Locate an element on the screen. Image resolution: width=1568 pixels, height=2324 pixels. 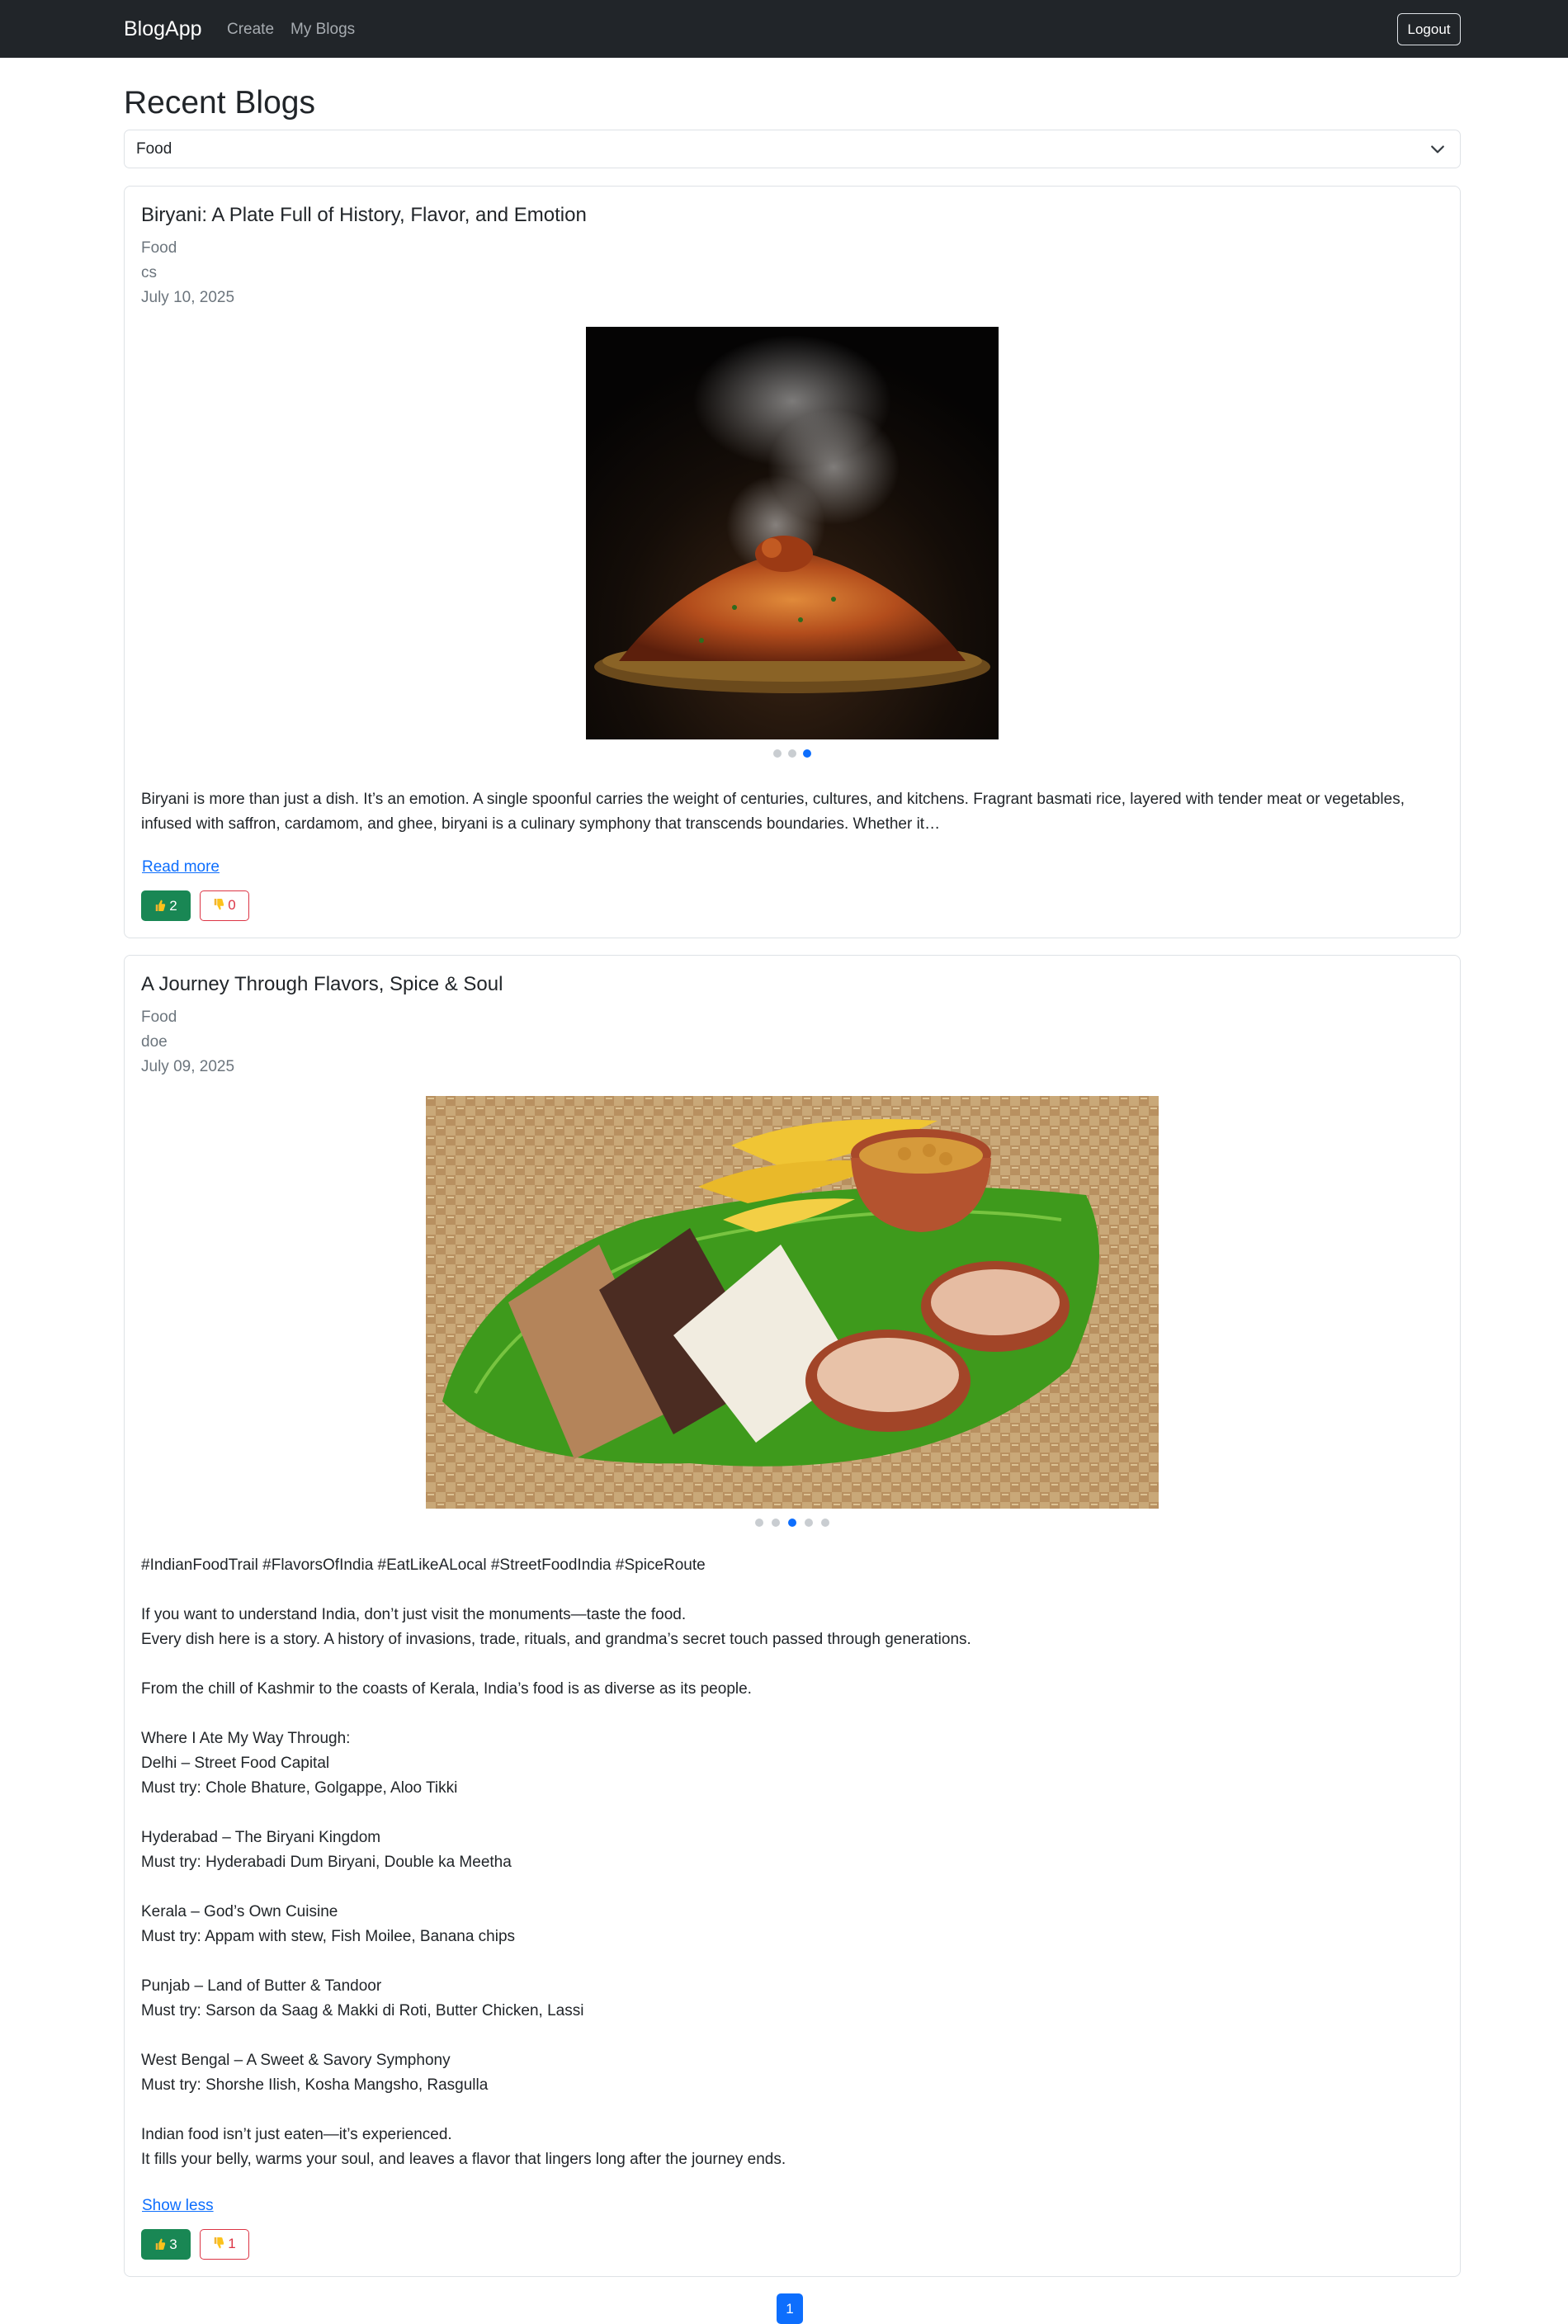
dislike-count: 1 is located at coordinates (232, 2244).